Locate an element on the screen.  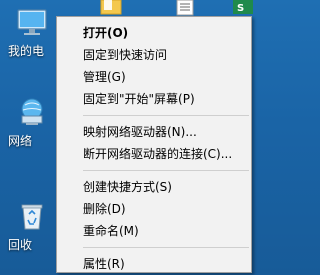
menu-item-delete: 删除(D) is located at coordinates (154, 209).